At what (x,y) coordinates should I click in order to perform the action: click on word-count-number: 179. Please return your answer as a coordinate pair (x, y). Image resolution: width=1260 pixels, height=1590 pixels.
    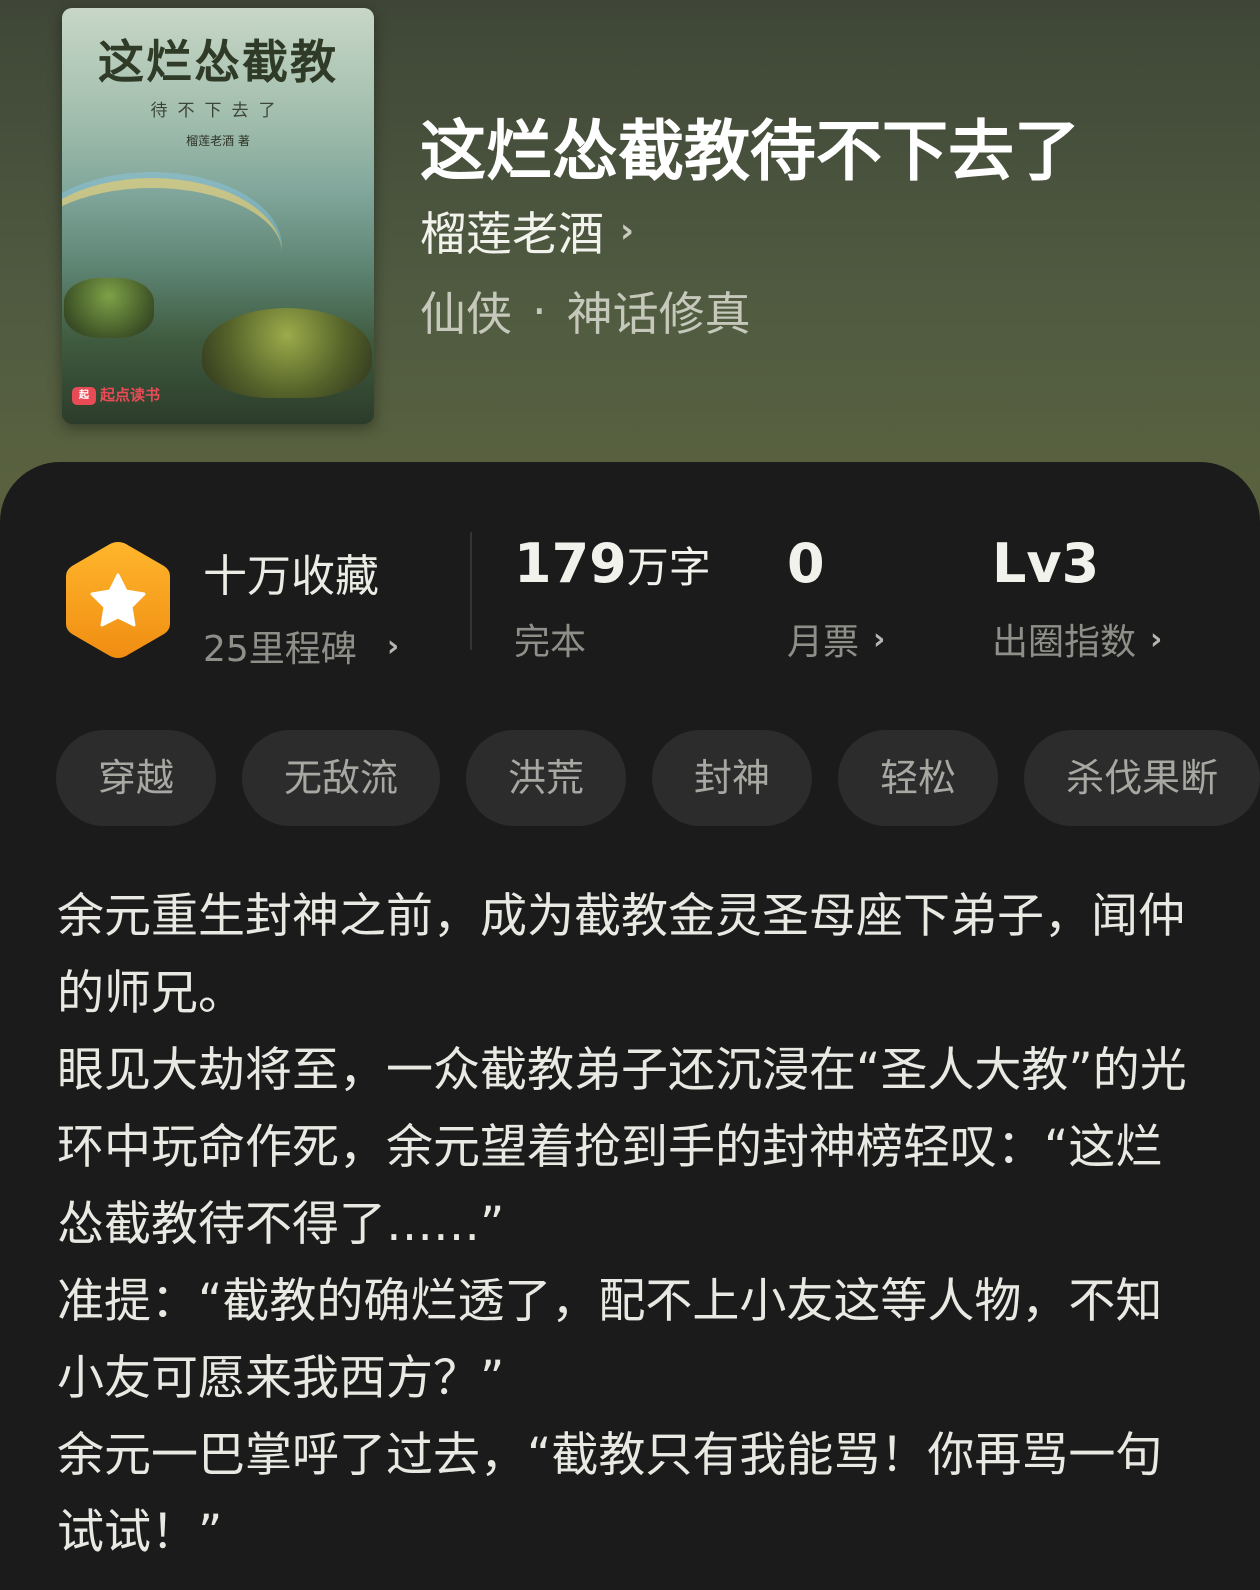
    Looking at the image, I should click on (570, 563).